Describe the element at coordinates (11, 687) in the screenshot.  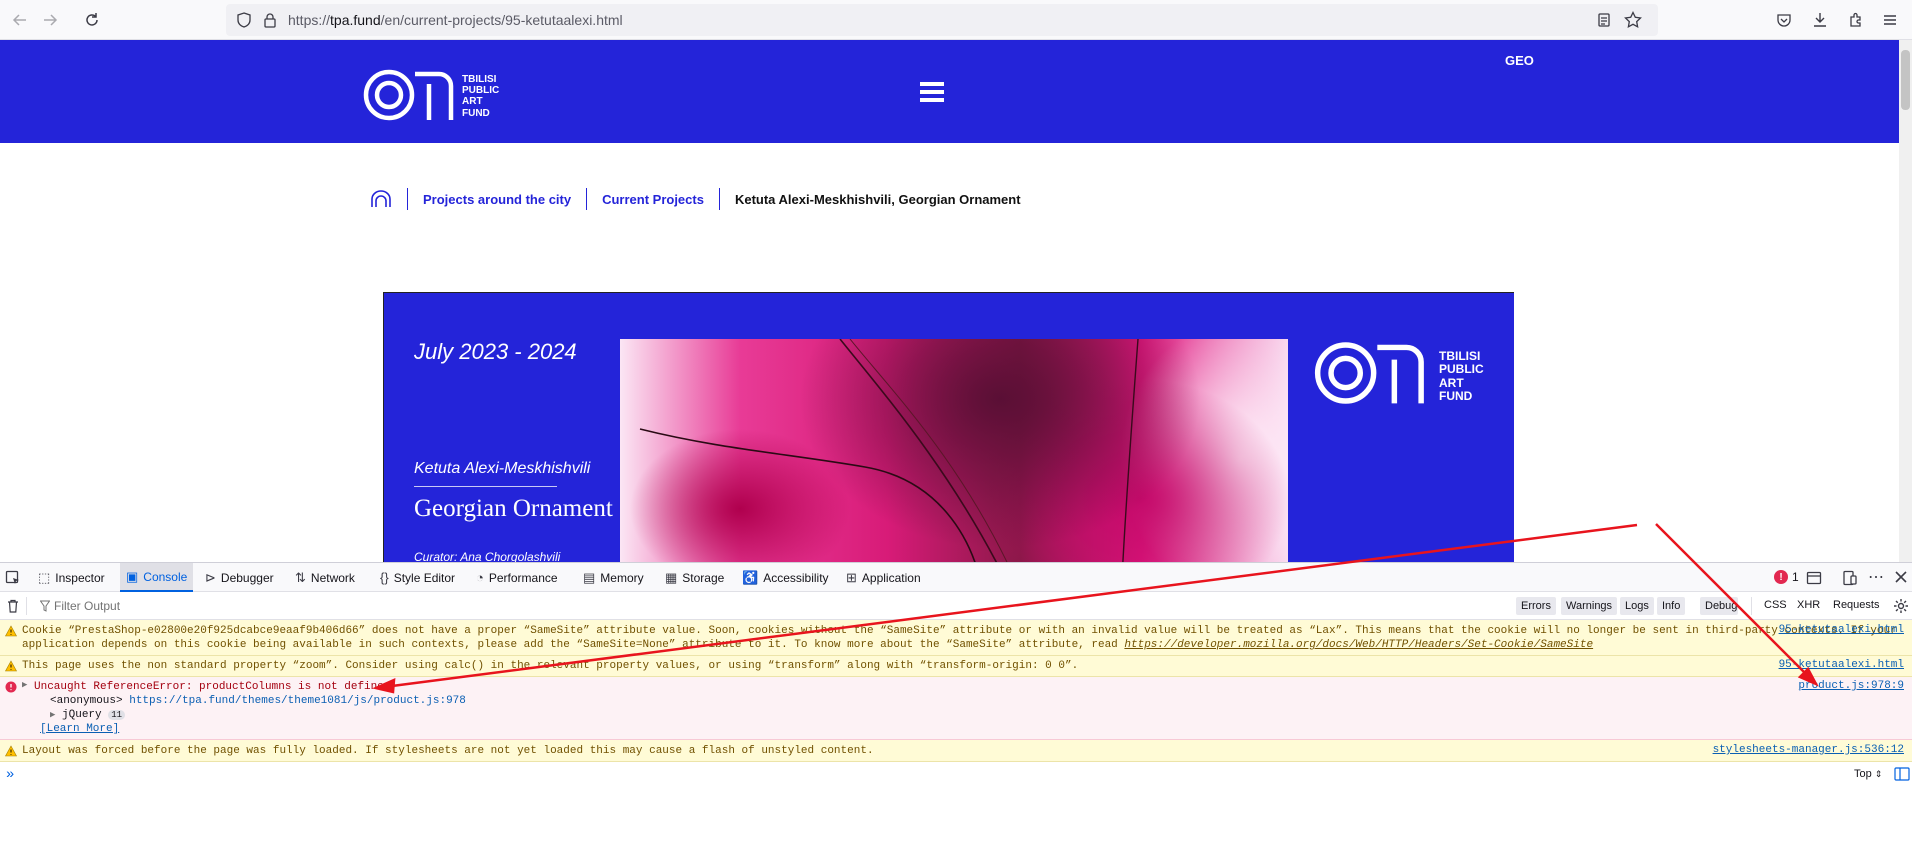
I see `error-icon` at that location.